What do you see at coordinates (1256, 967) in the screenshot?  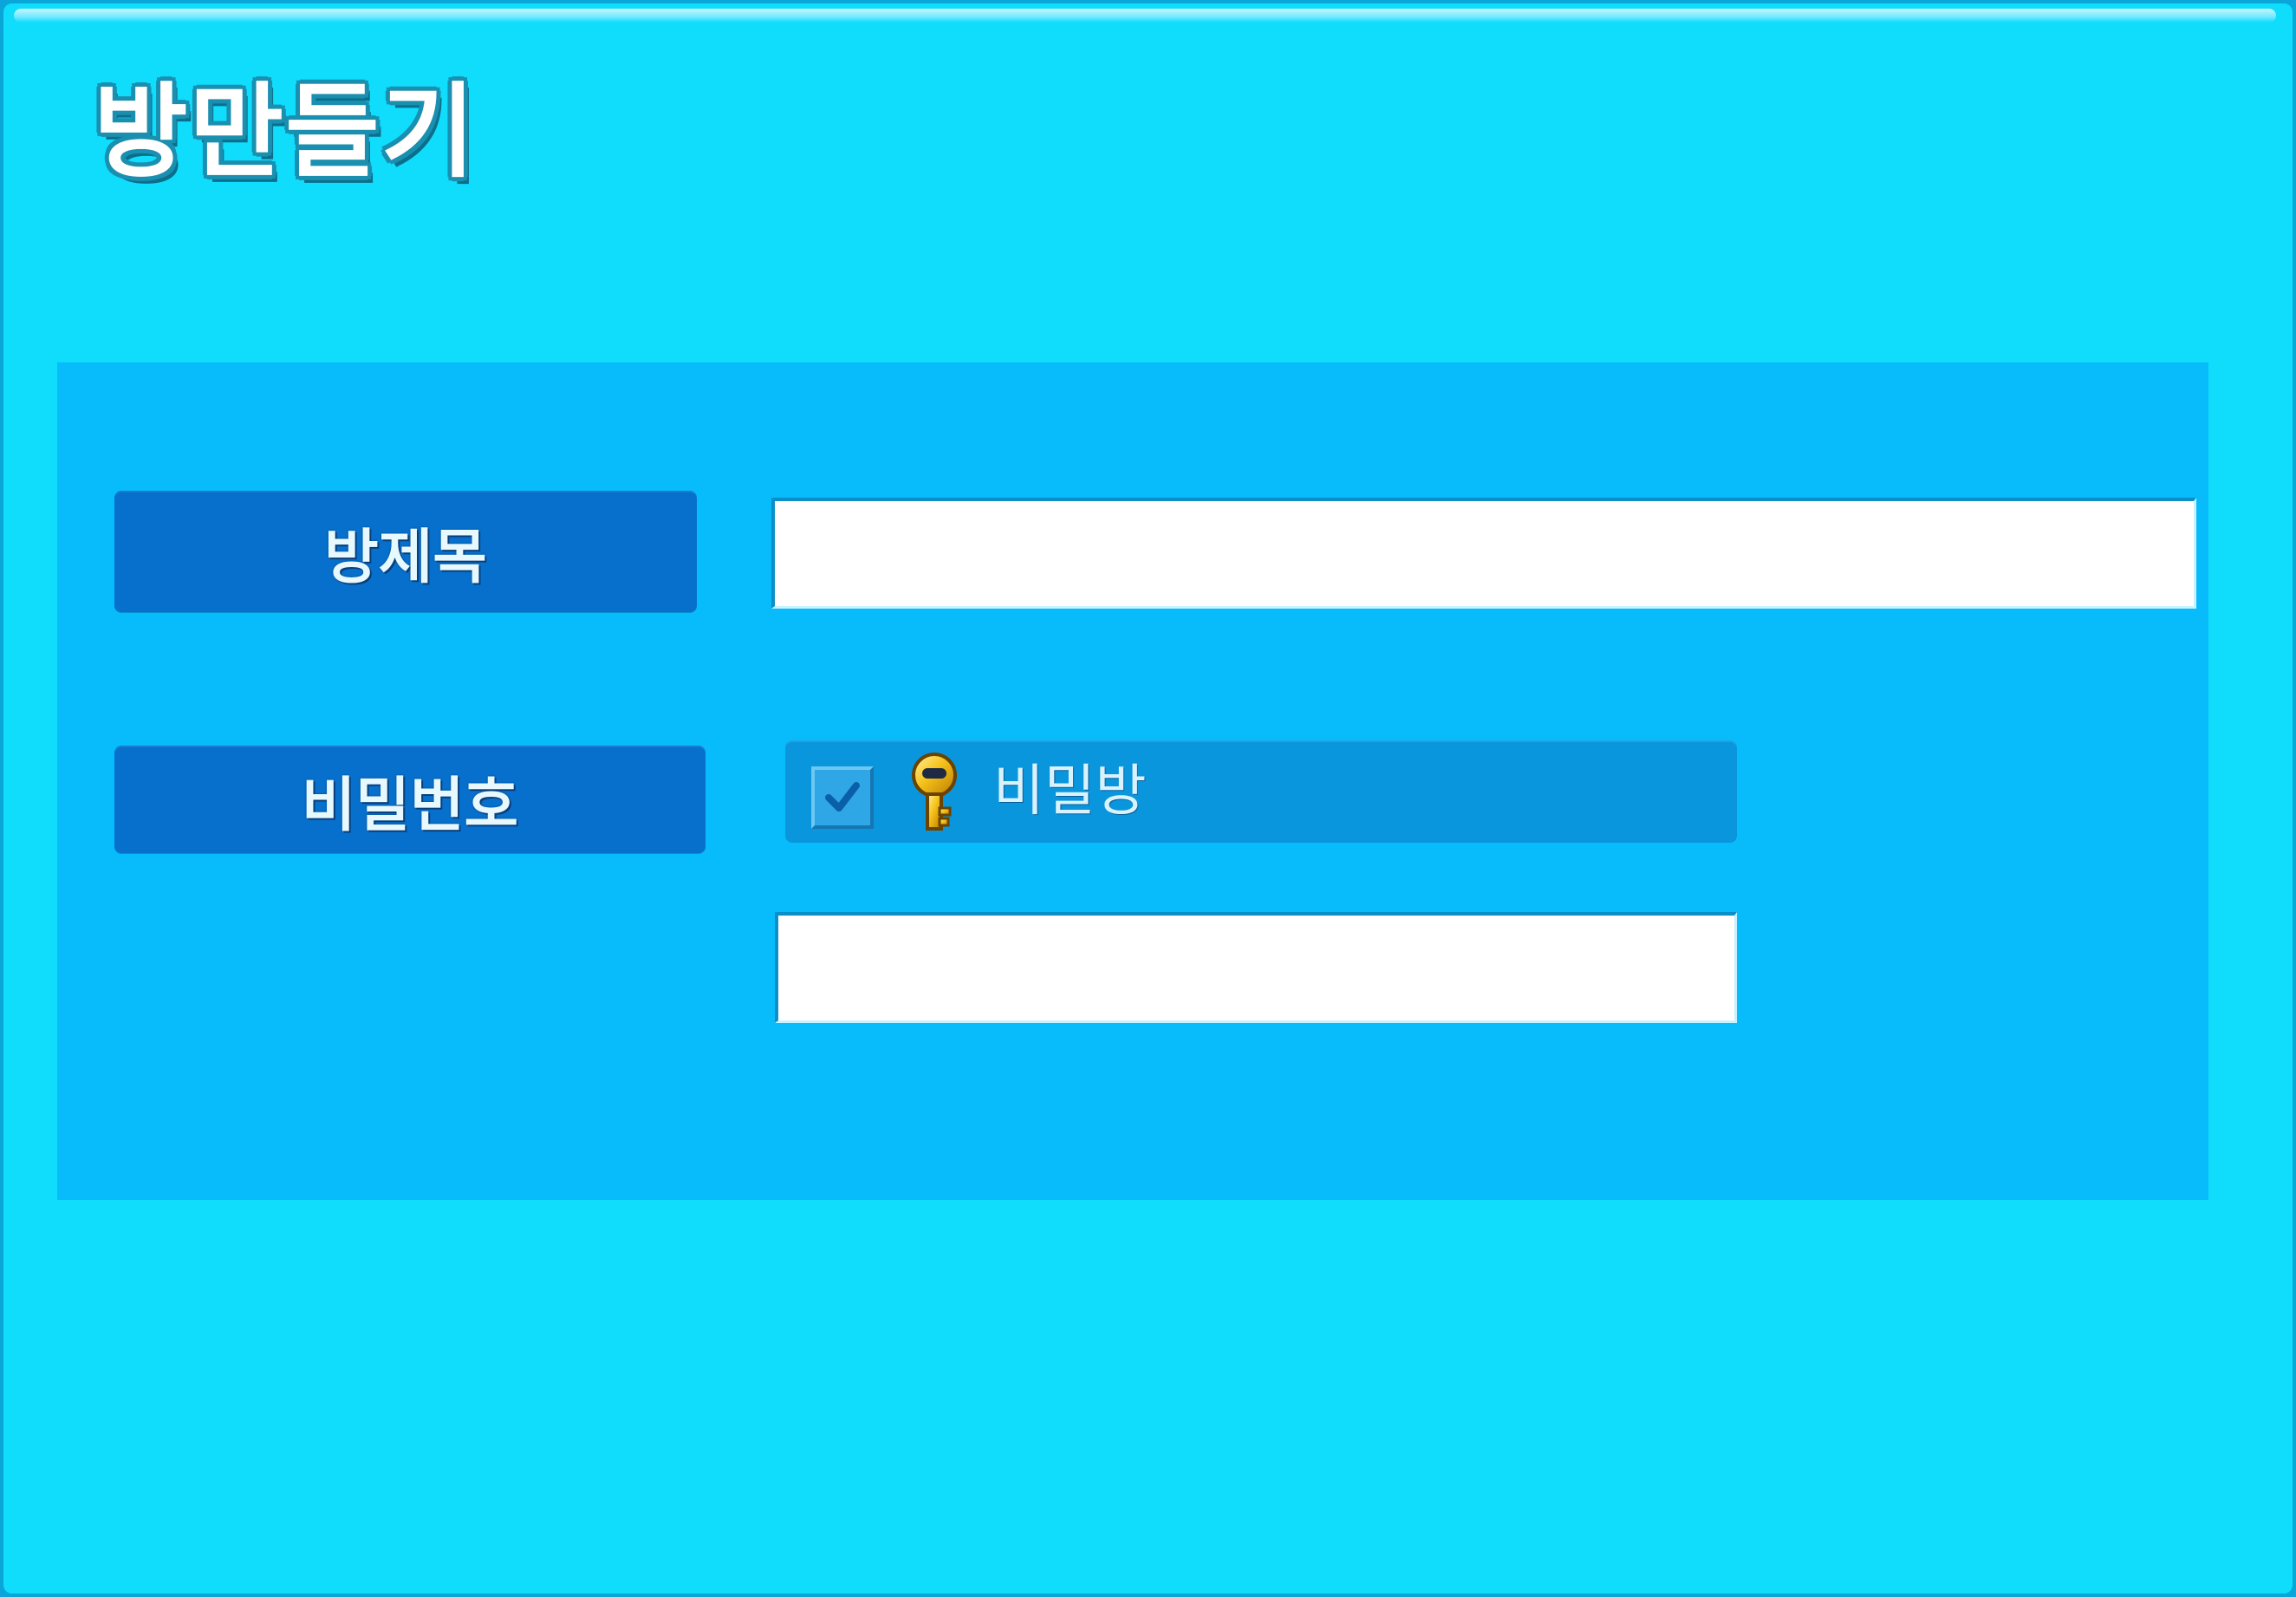 I see `password-input` at bounding box center [1256, 967].